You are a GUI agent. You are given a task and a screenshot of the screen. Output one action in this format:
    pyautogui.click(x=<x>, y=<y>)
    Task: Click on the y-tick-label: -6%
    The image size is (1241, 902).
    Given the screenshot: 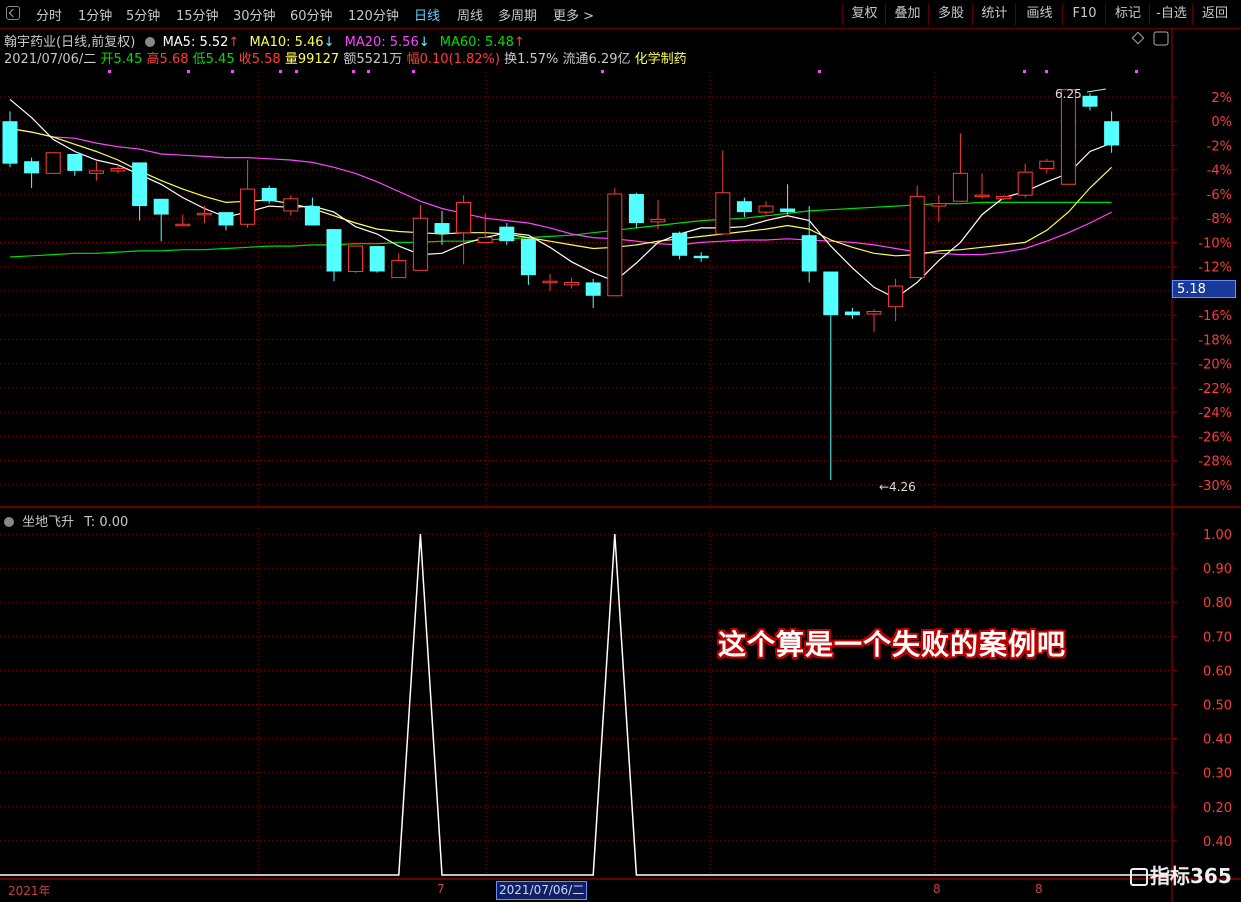 What is the action you would take?
    pyautogui.click(x=1219, y=195)
    